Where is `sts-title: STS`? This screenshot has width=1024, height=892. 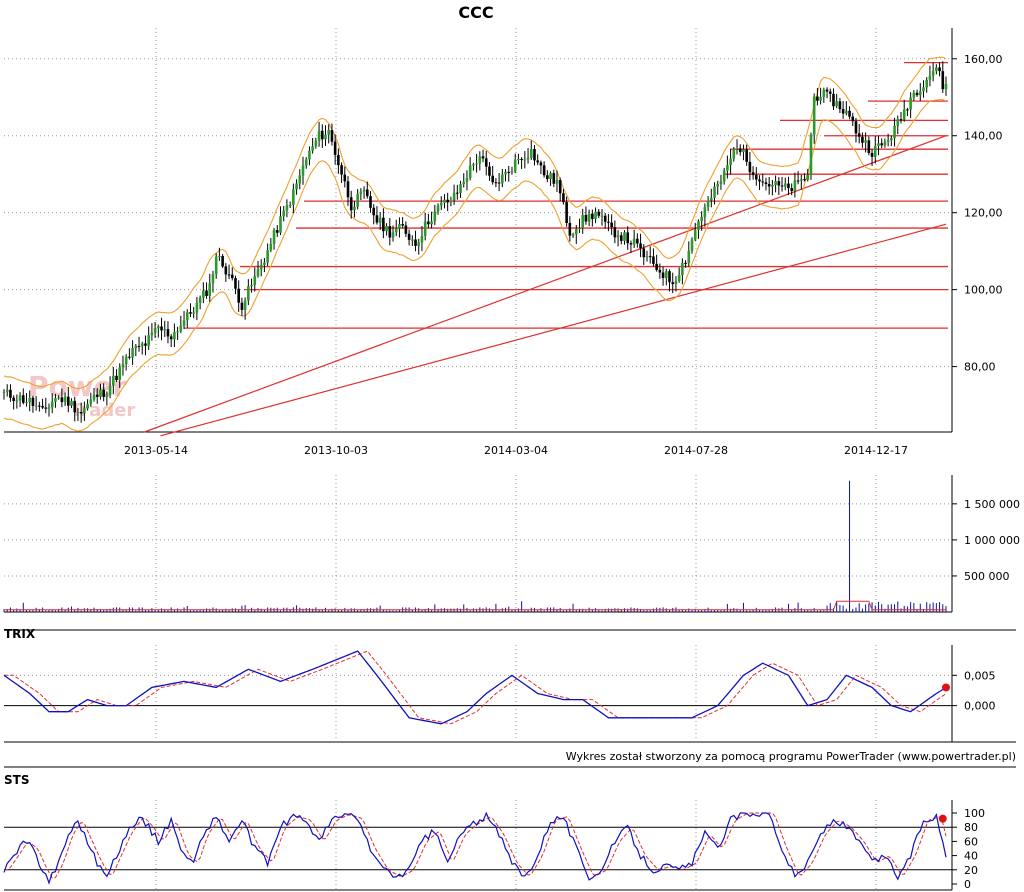 sts-title: STS is located at coordinates (16, 780).